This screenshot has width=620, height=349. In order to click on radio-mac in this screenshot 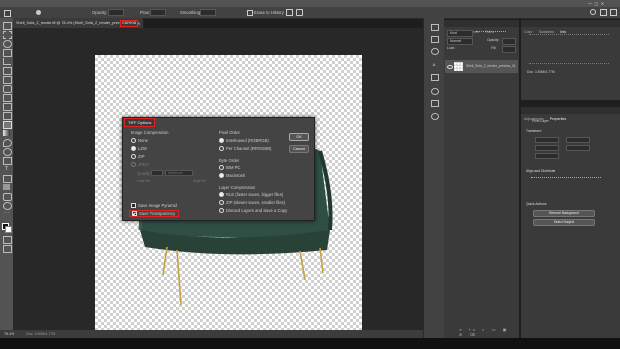, I will do `click(221, 176)`.